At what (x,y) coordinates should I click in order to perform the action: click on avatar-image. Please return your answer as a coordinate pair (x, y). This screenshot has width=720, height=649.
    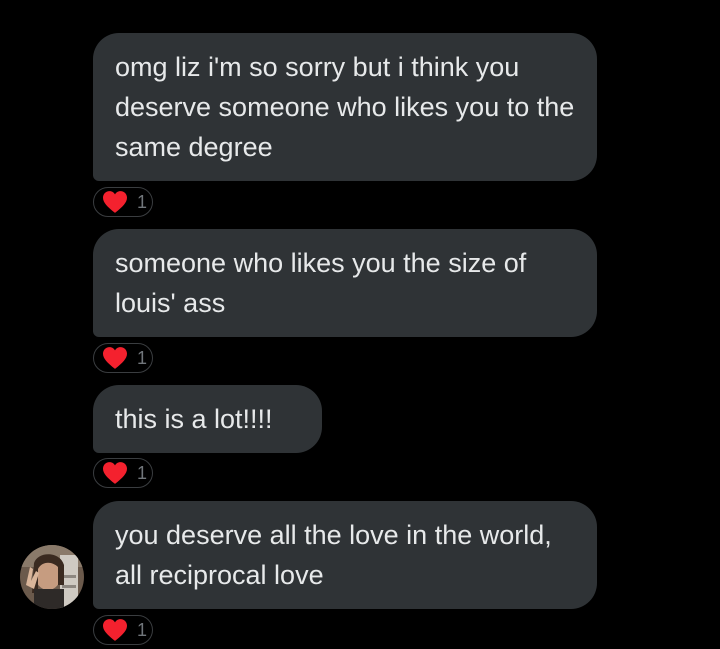
    Looking at the image, I should click on (52, 577).